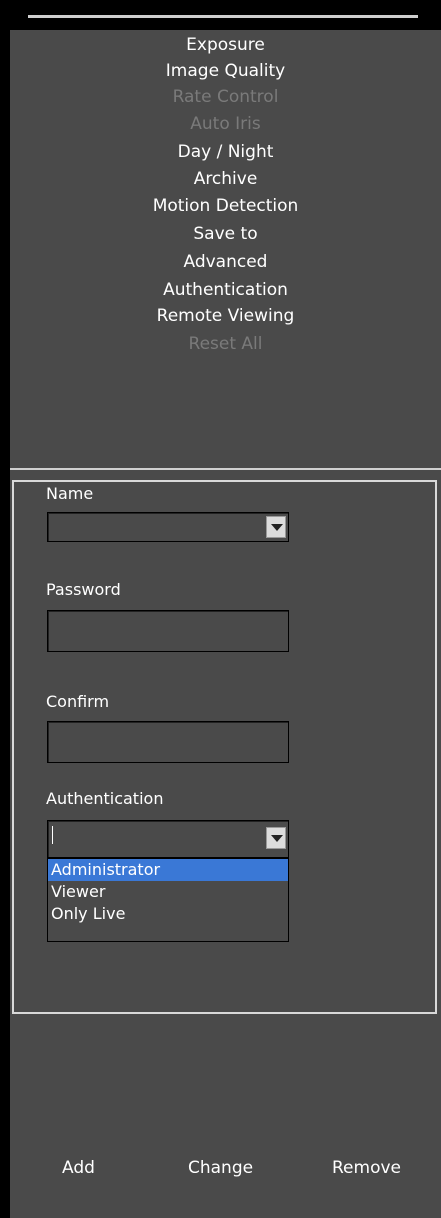 This screenshot has width=441, height=1218. What do you see at coordinates (223, 16) in the screenshot?
I see `title-bar-line` at bounding box center [223, 16].